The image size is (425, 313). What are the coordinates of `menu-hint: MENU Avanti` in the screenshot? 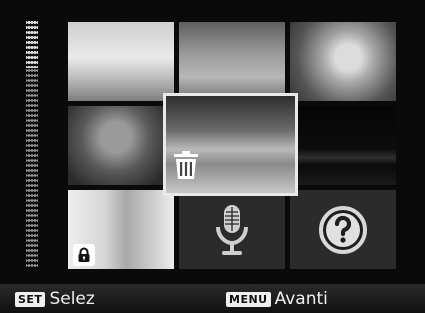 It's located at (277, 299).